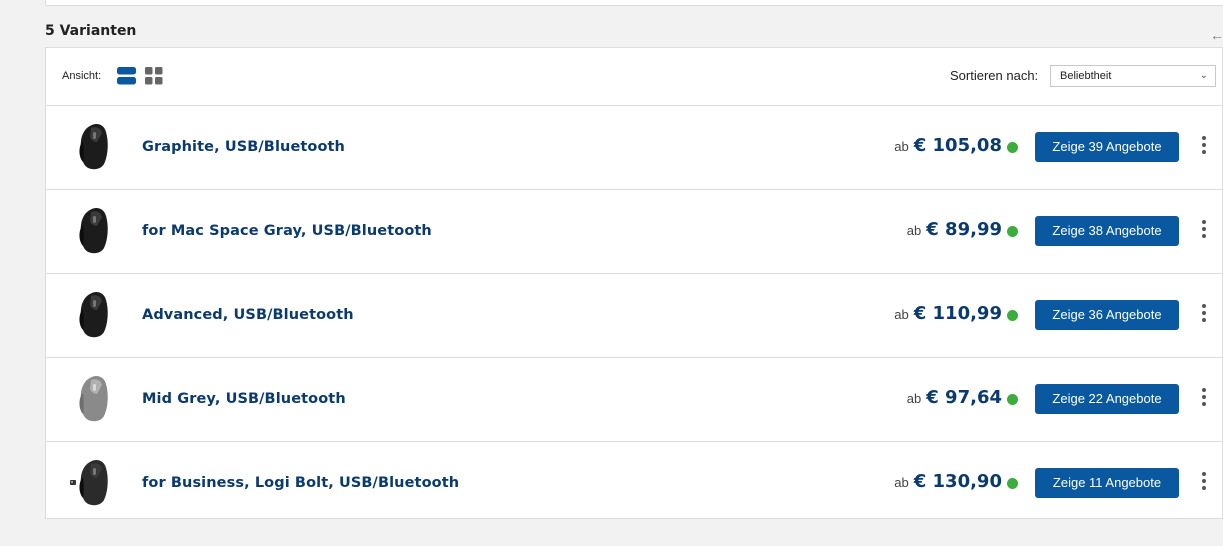 The width and height of the screenshot is (1223, 546). I want to click on price-value: € 89,99, so click(964, 229).